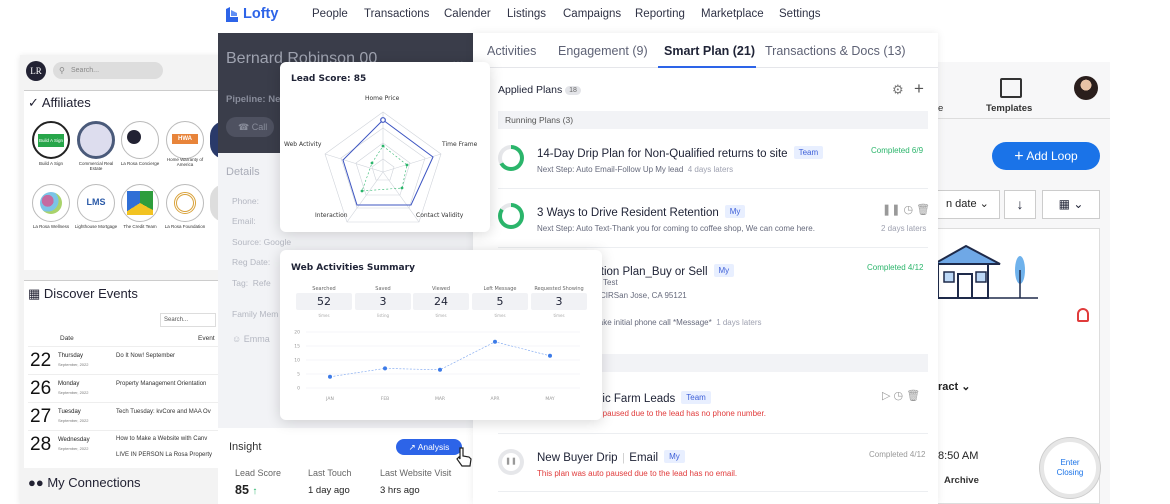  I want to click on pipeline-label: Pipeline: Ne, so click(253, 99).